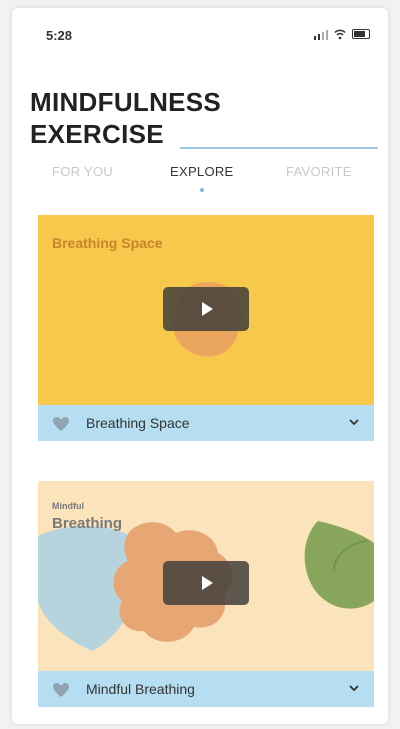  Describe the element at coordinates (59, 35) in the screenshot. I see `status-time: 5:28` at that location.